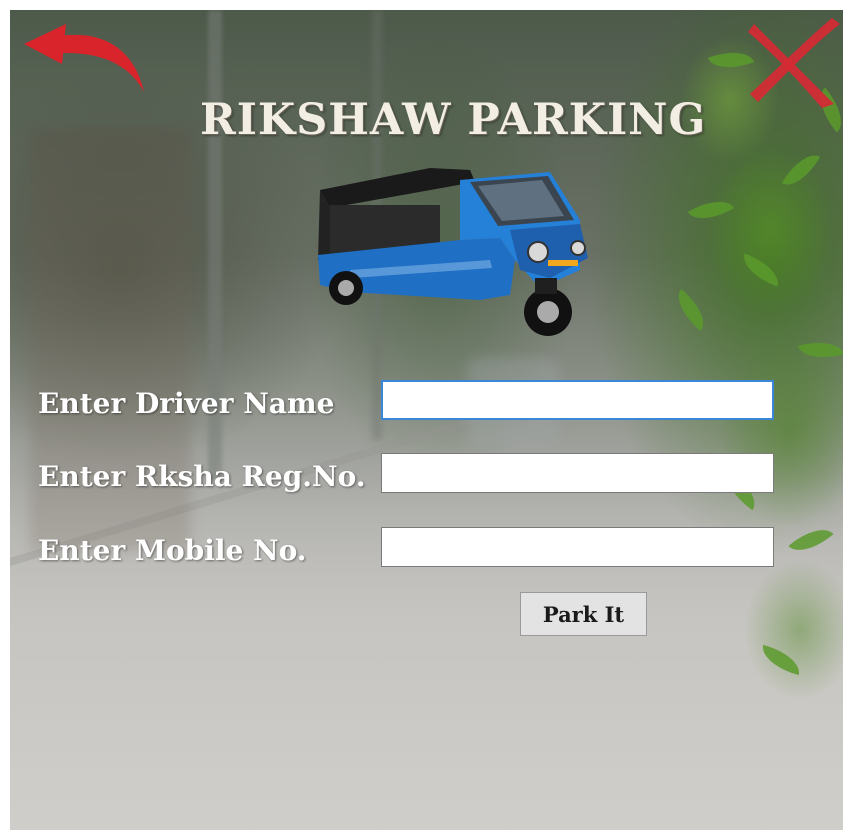 The height and width of the screenshot is (832, 845). I want to click on back-button, so click(84, 62).